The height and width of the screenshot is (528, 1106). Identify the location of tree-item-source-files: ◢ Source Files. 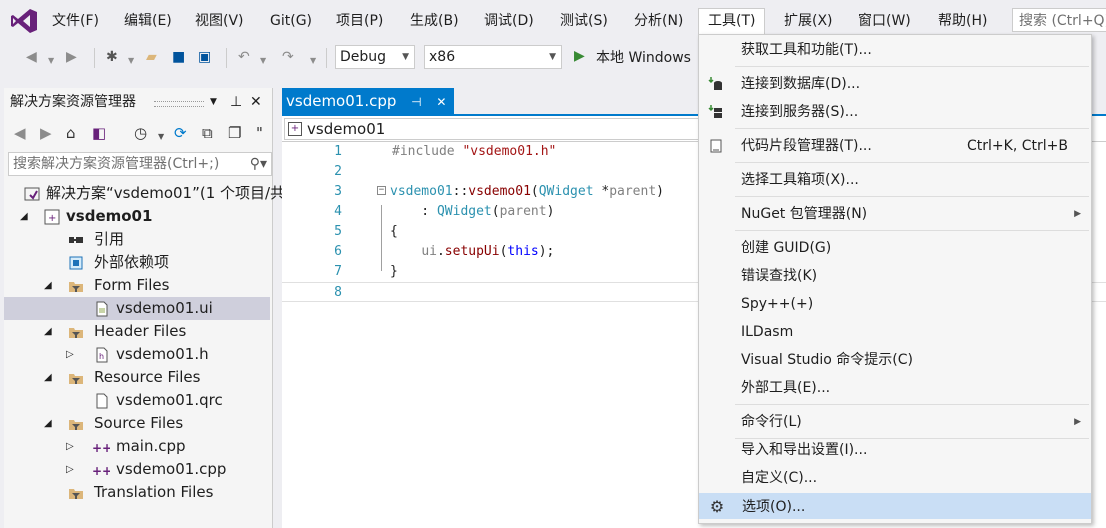
(137, 423).